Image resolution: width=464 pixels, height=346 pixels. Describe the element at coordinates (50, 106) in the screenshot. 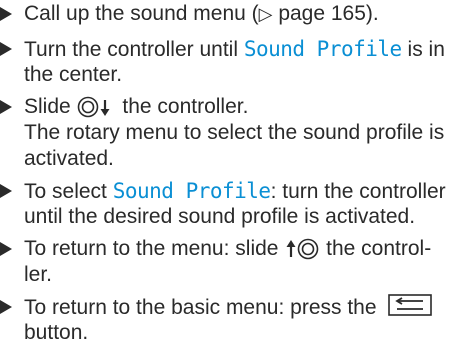

I see `step-3-text: Slide` at that location.